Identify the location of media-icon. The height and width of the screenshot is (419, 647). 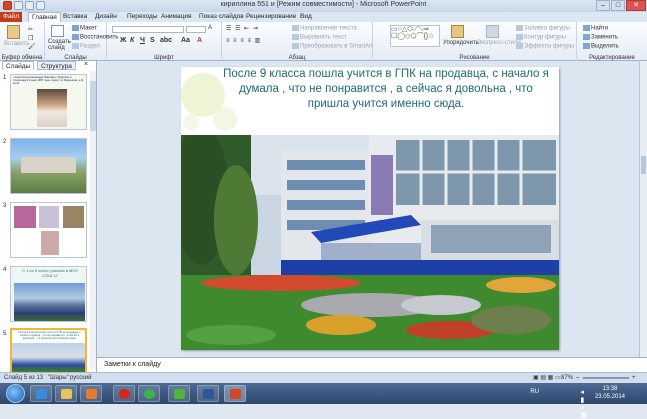
(91, 394).